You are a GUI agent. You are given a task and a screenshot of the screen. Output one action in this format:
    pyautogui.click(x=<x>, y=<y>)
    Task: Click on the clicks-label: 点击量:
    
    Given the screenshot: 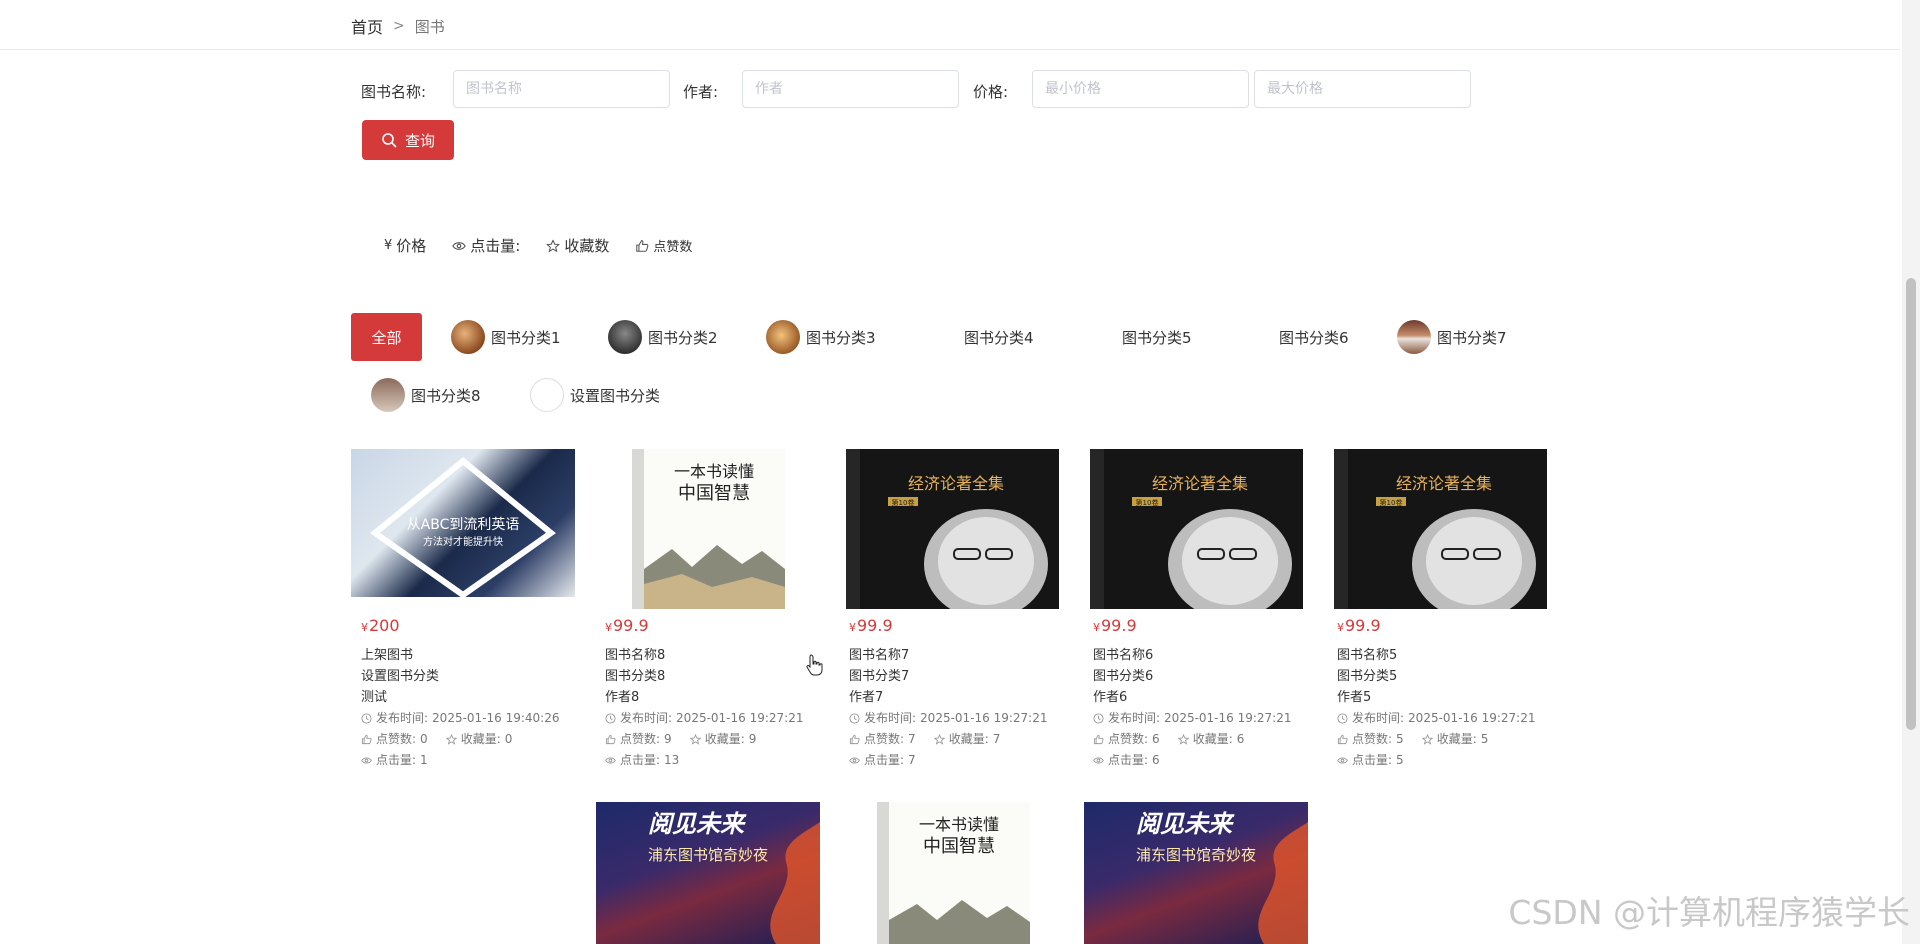 What is the action you would take?
    pyautogui.click(x=396, y=760)
    